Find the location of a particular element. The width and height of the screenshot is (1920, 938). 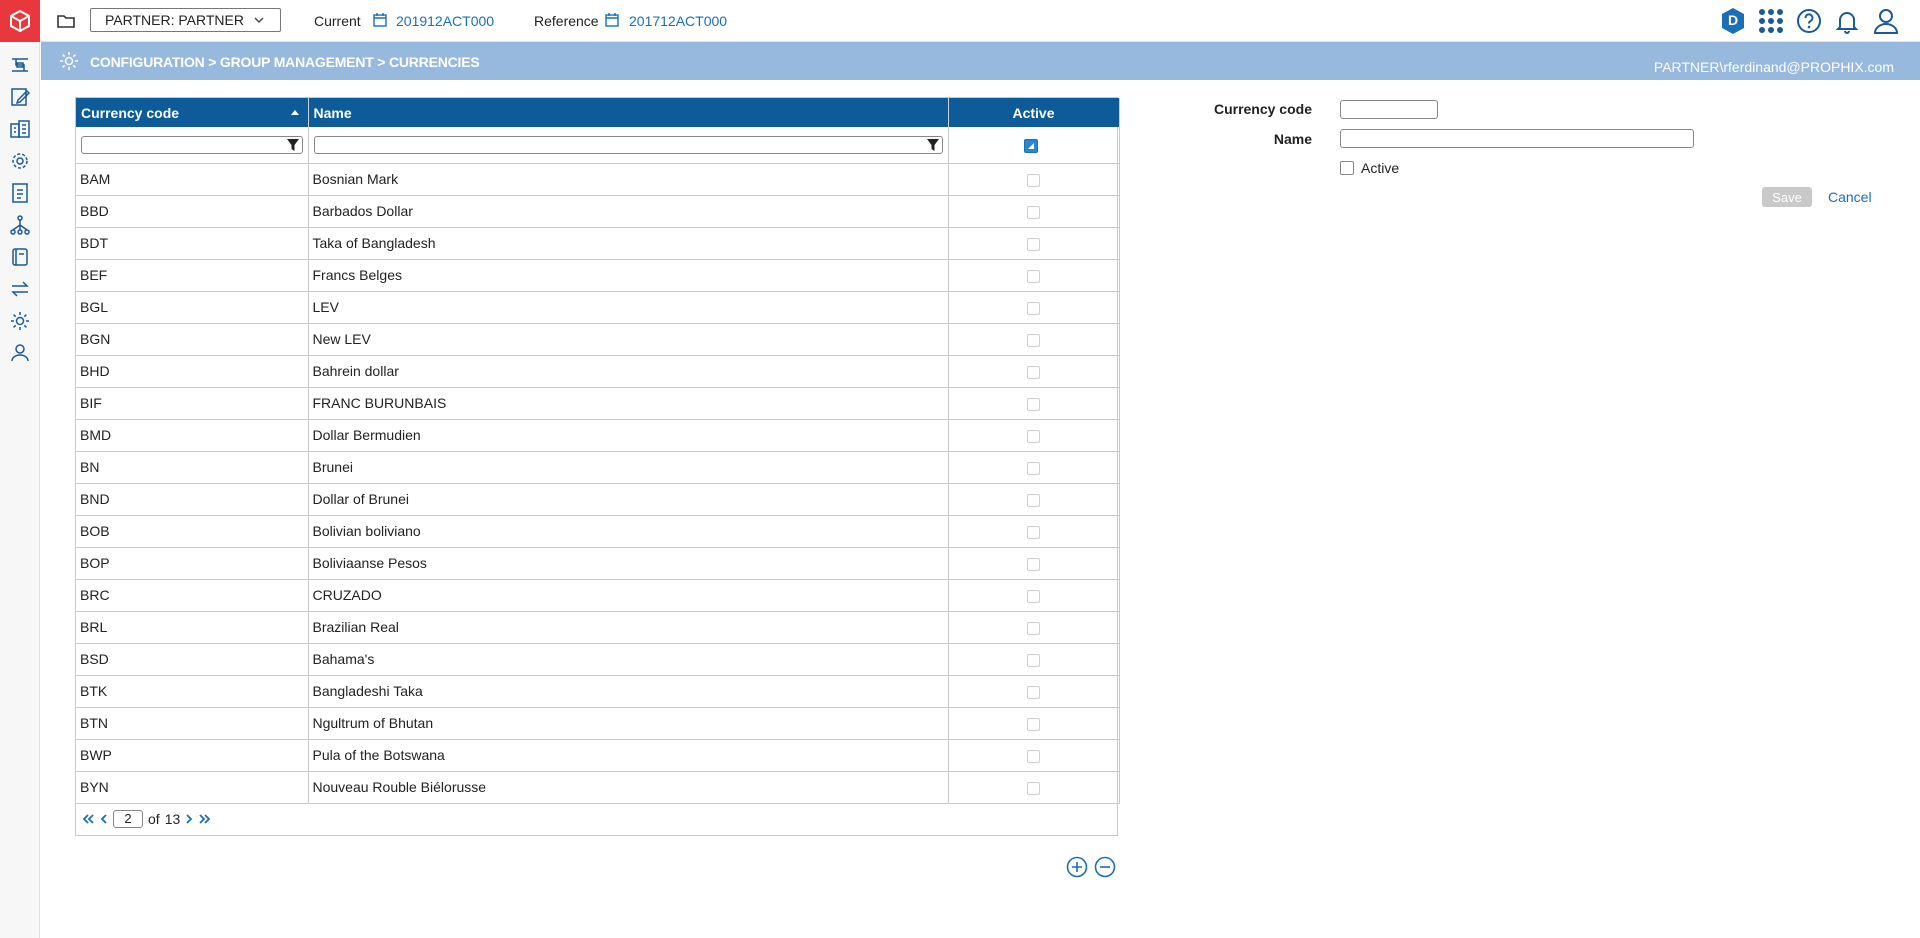

currency-code-cell: BIF is located at coordinates (192, 403).